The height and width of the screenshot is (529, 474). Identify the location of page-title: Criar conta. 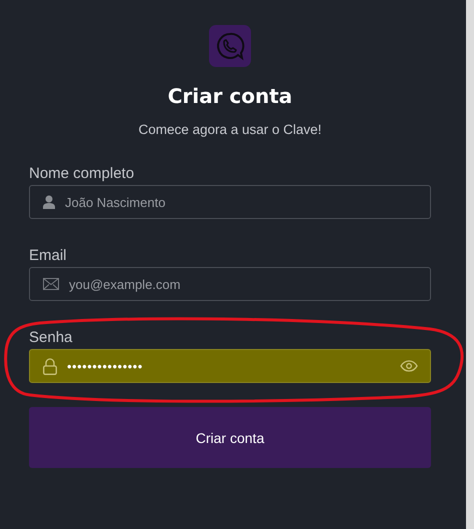
(230, 96).